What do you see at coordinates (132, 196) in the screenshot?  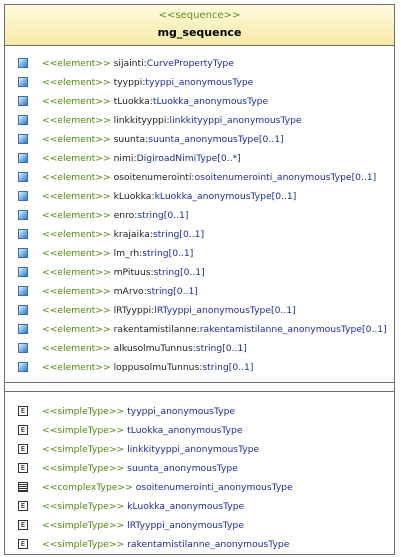 I see `element-name: kLuokka` at bounding box center [132, 196].